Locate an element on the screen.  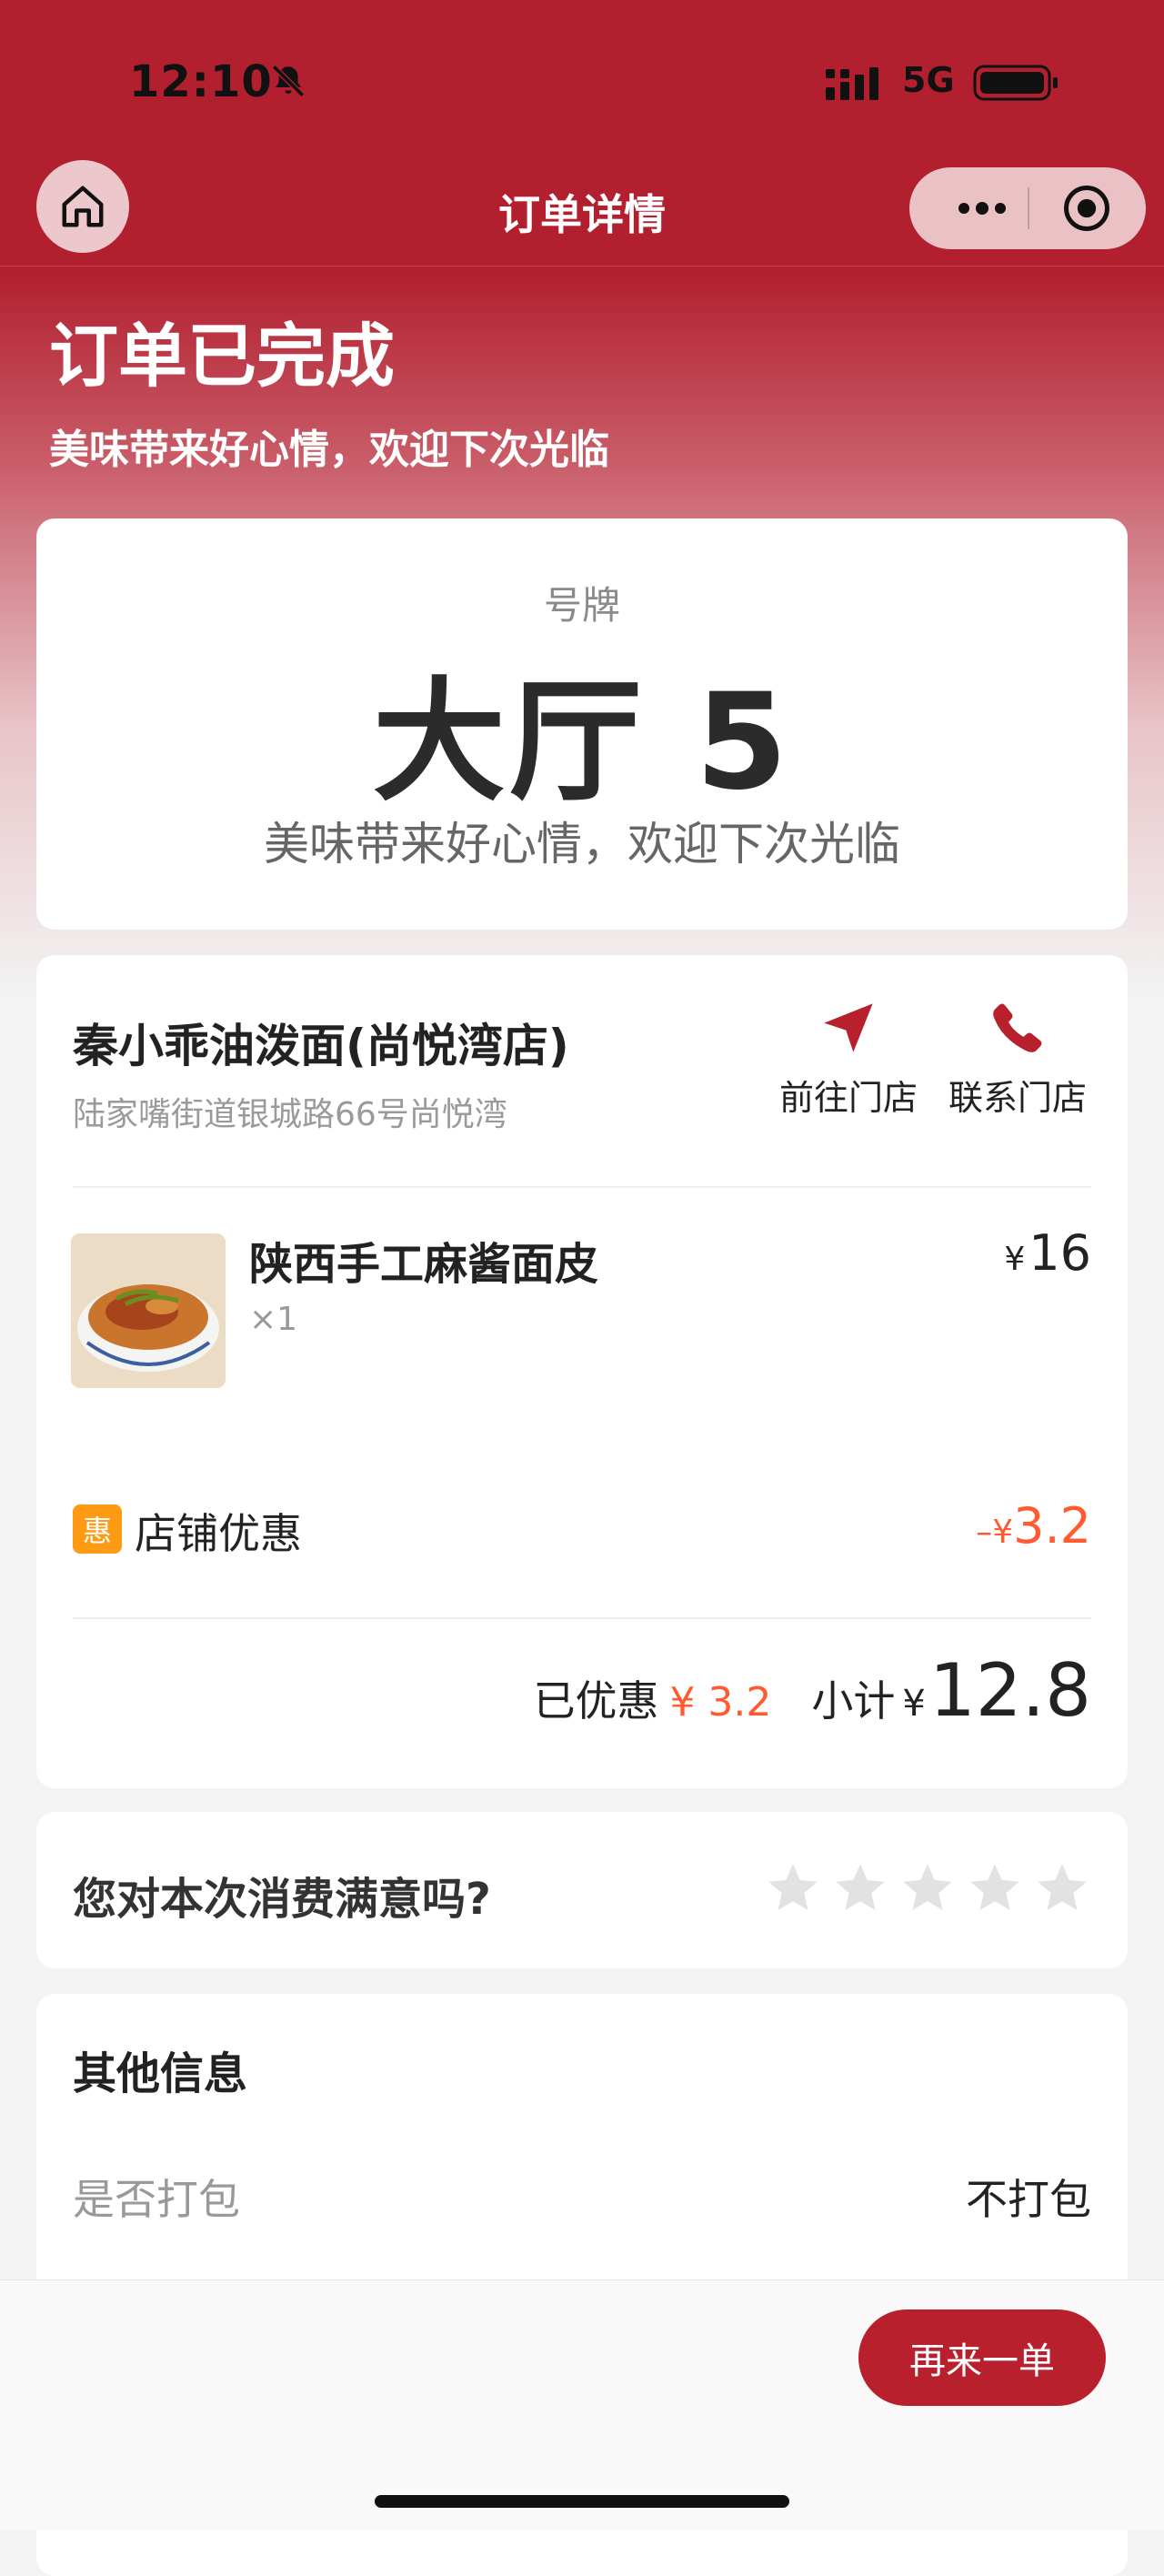
discount-label: 店铺优惠 is located at coordinates (219, 1533).